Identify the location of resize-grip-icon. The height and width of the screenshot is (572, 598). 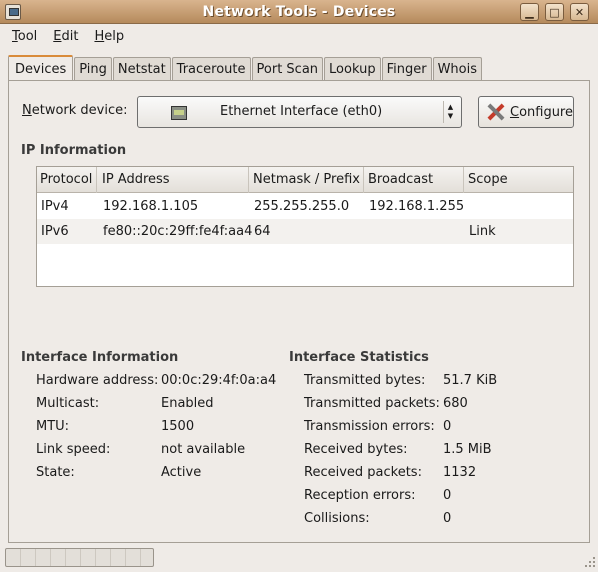
(590, 562).